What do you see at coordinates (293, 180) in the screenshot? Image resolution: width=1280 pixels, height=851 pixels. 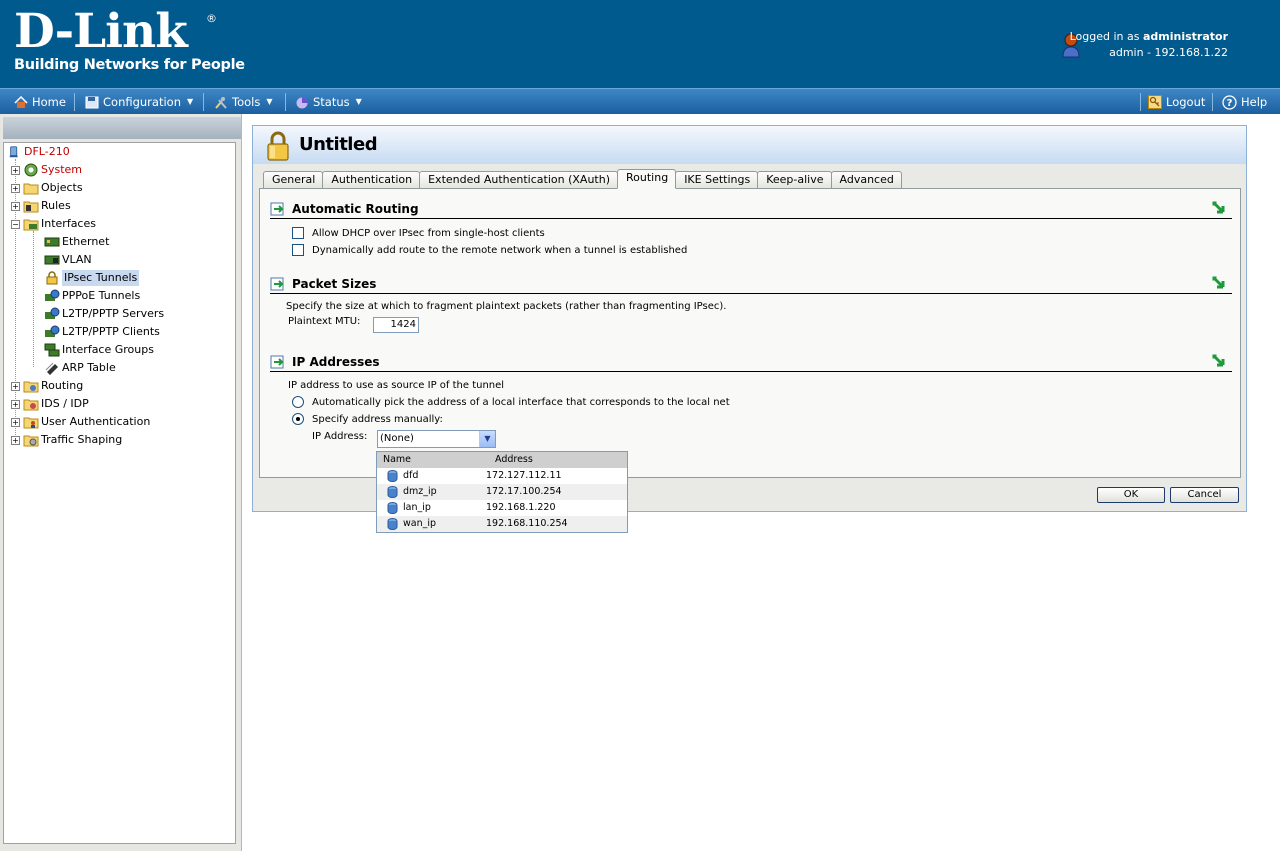 I see `tab-general: General` at bounding box center [293, 180].